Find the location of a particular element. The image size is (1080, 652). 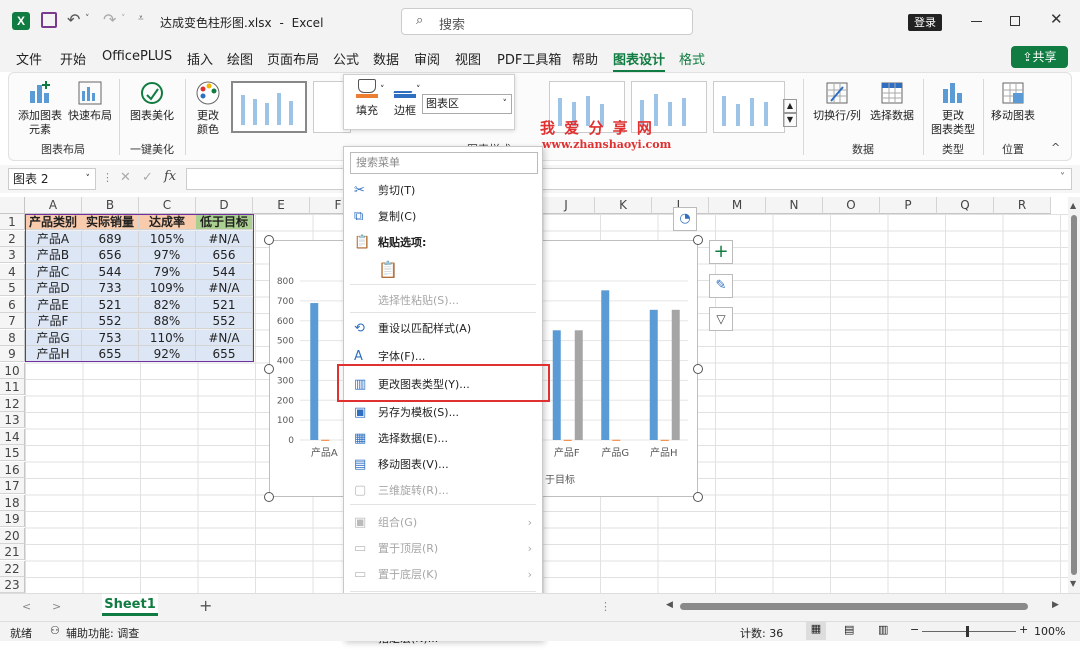

table-cell: 689 is located at coordinates (110, 238).